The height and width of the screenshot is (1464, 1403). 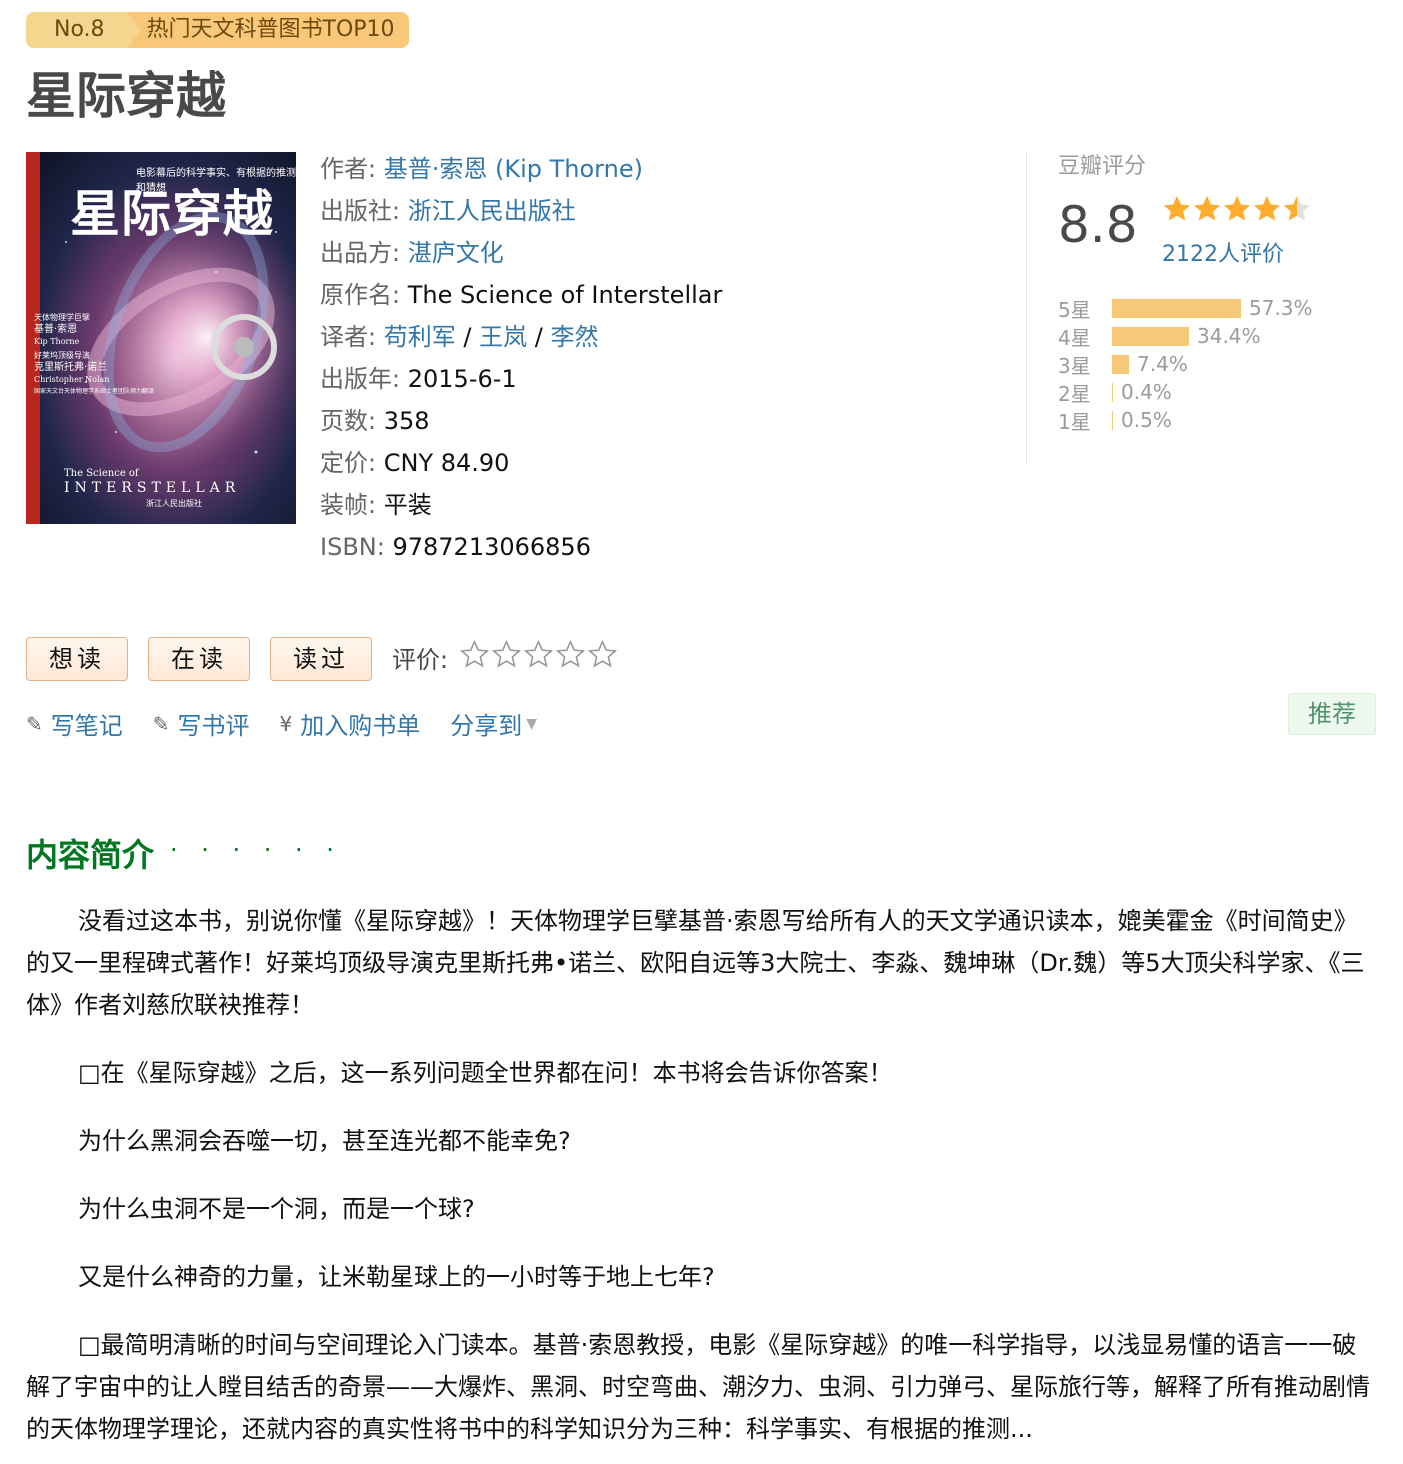 What do you see at coordinates (1185, 392) in the screenshot?
I see `rating-distribution-row: 2星 0.4%` at bounding box center [1185, 392].